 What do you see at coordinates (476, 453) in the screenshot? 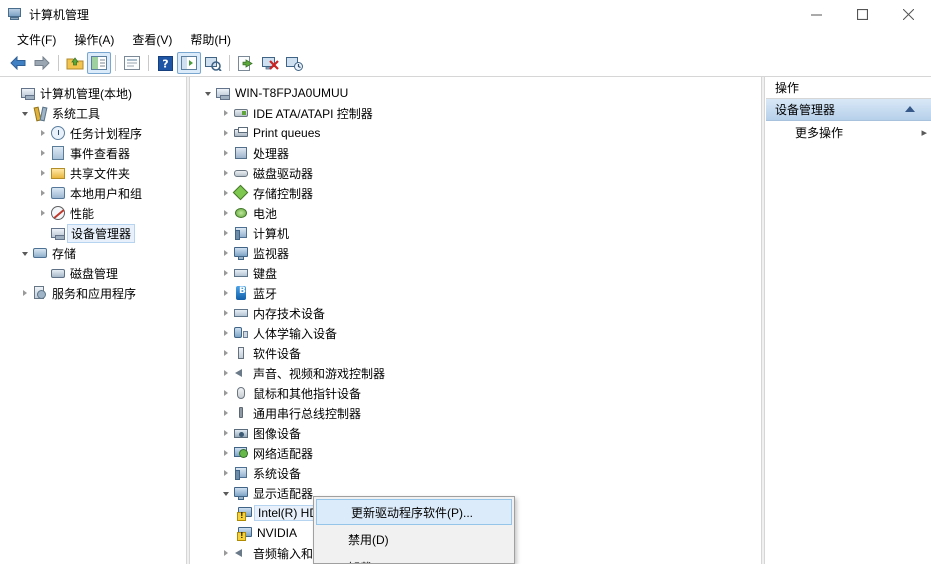
I see `device-node-network-adapters: 网络适配器` at bounding box center [476, 453].